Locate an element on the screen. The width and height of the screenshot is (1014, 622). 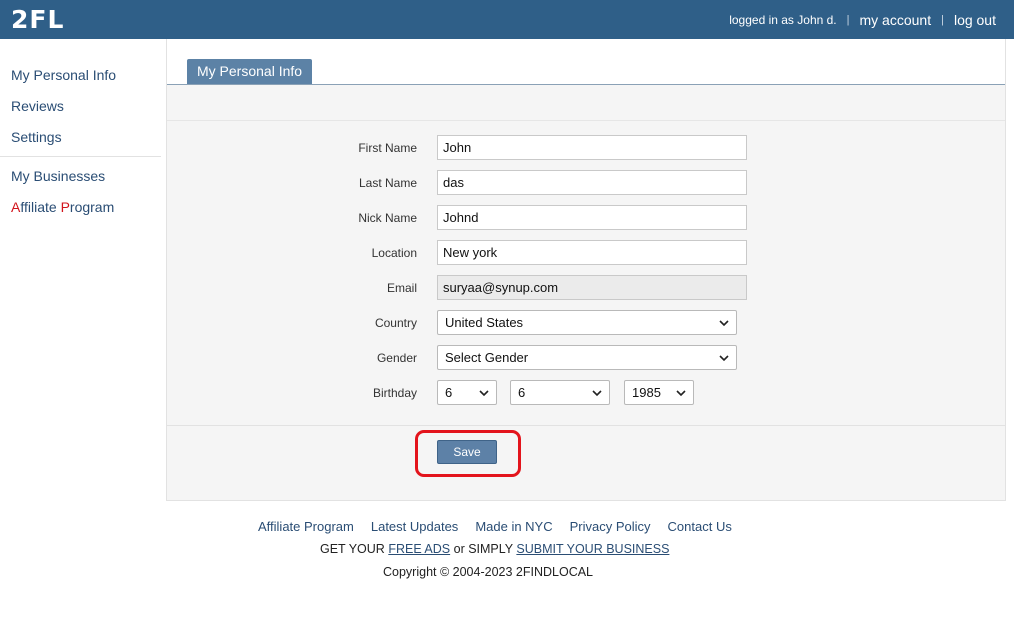
save-button: Save is located at coordinates (467, 452).